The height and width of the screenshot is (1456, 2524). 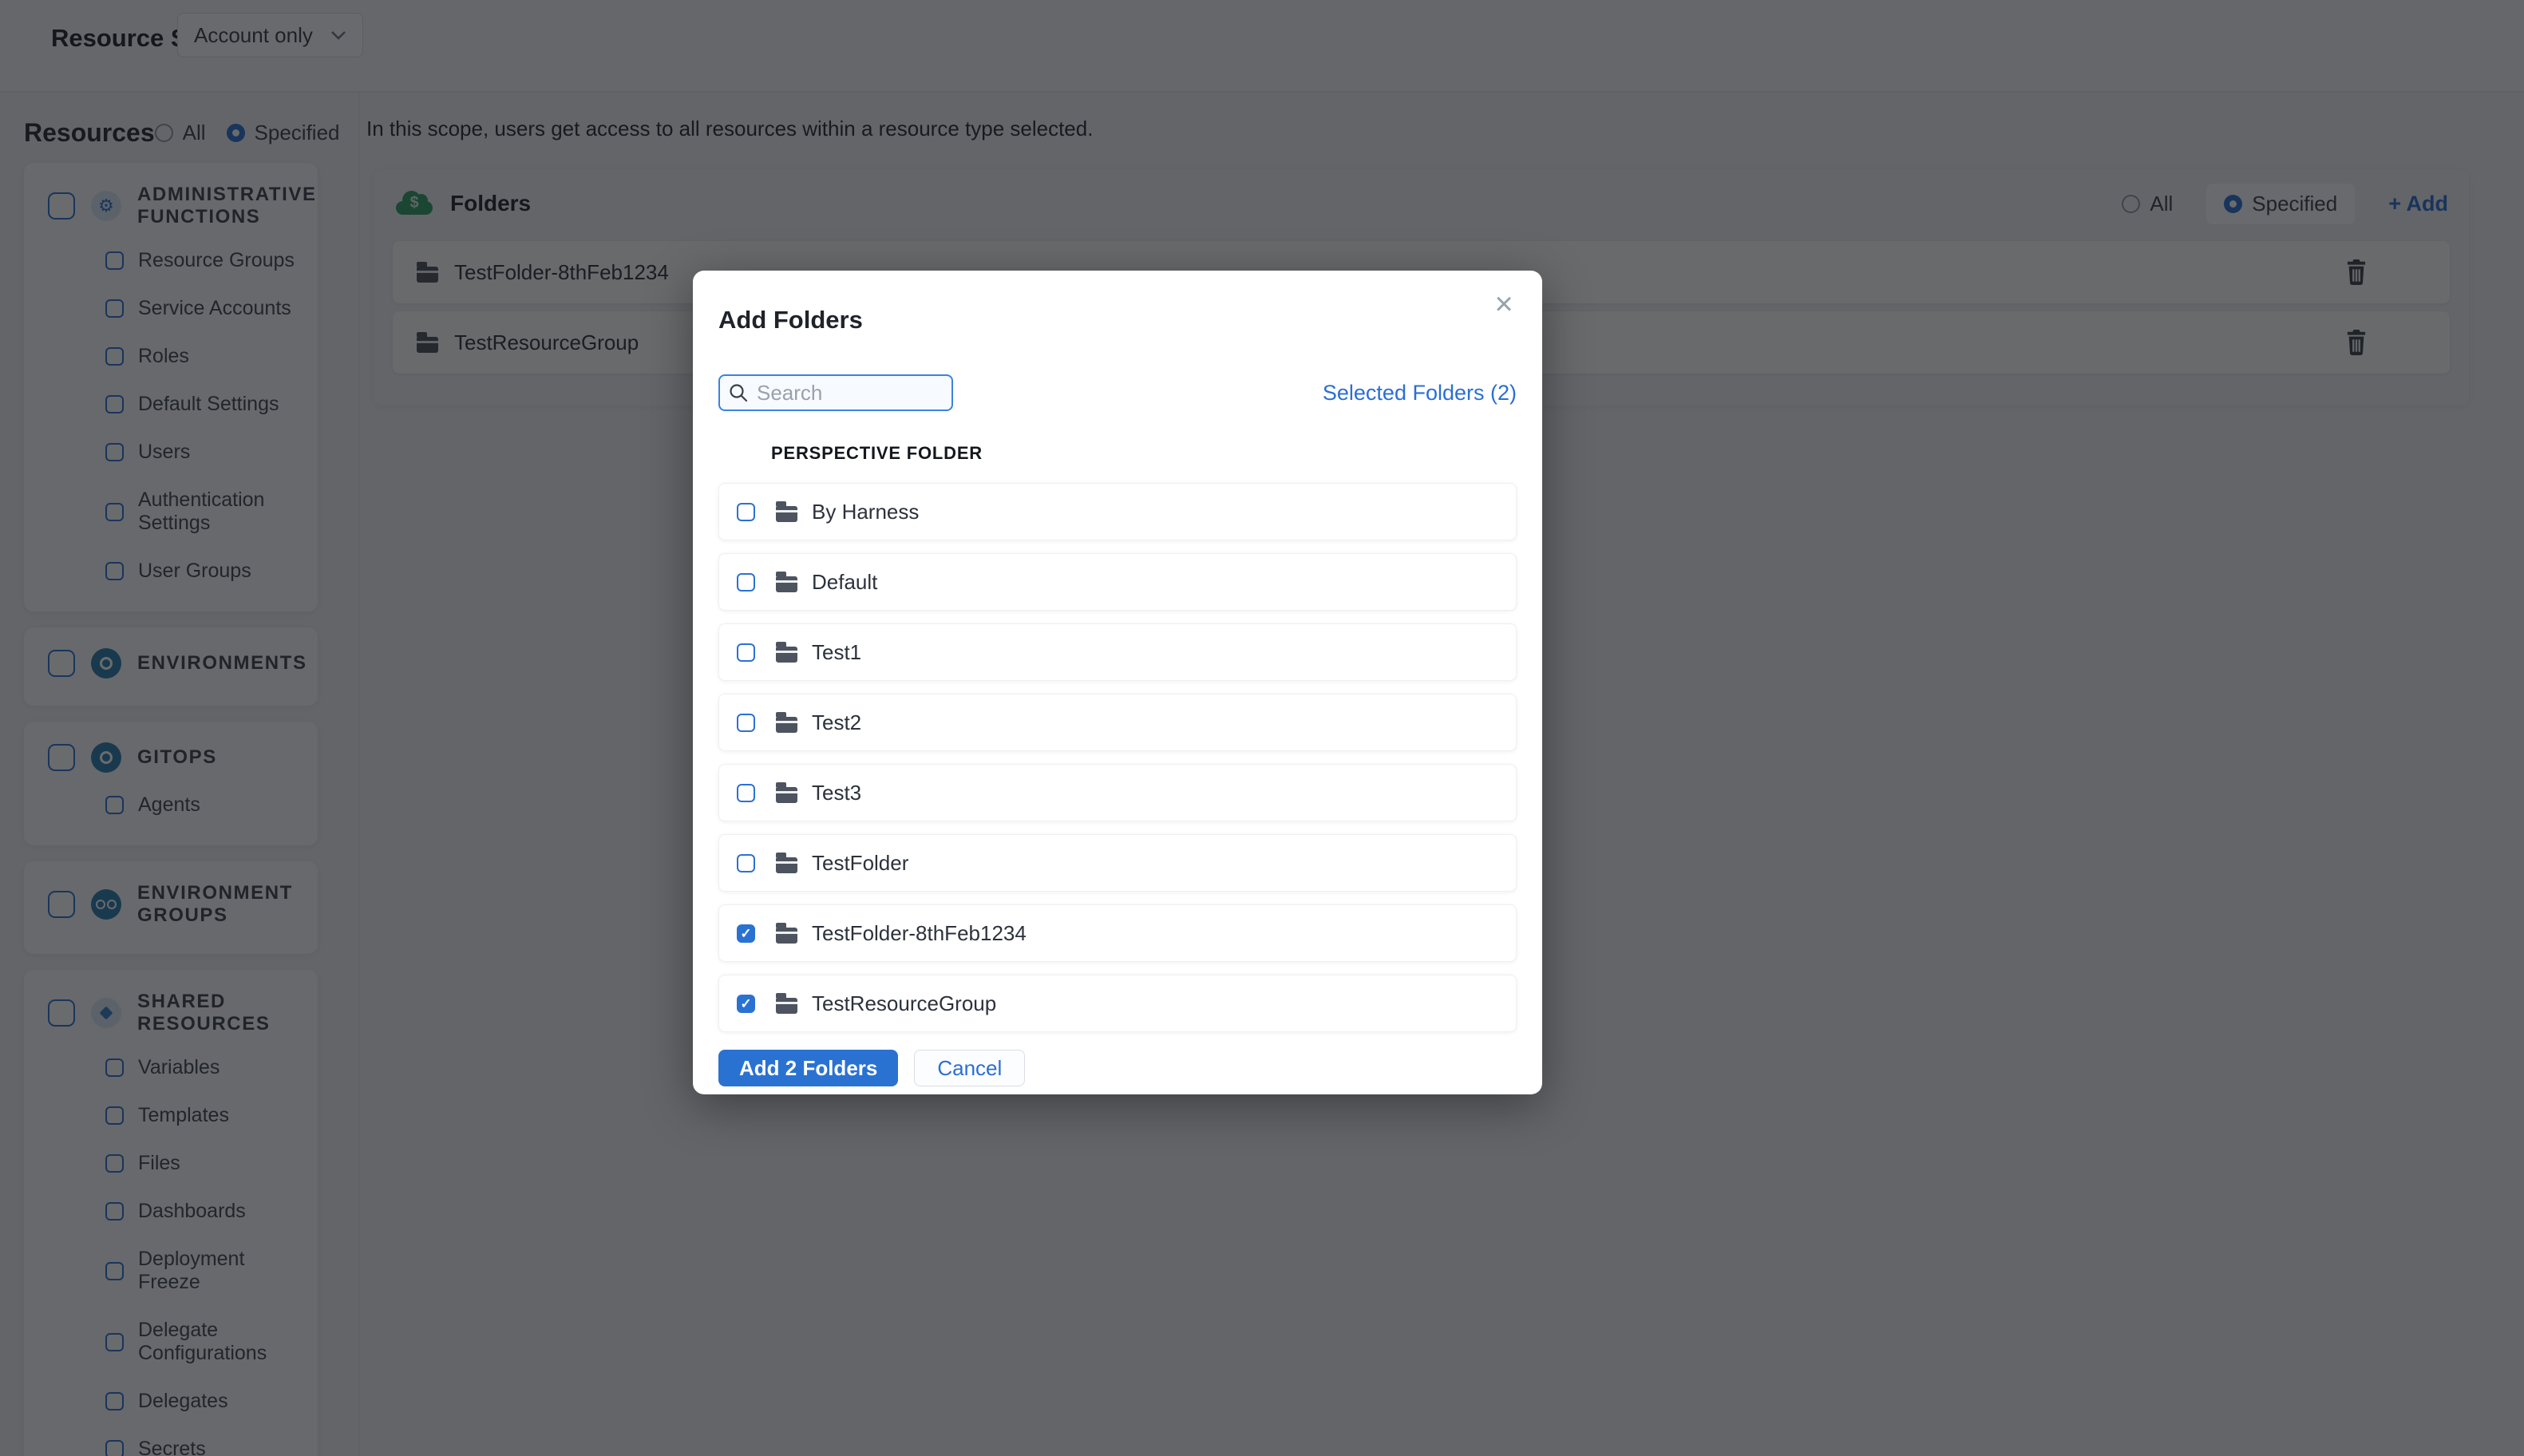 I want to click on cancel-button: Cancel, so click(x=970, y=1068).